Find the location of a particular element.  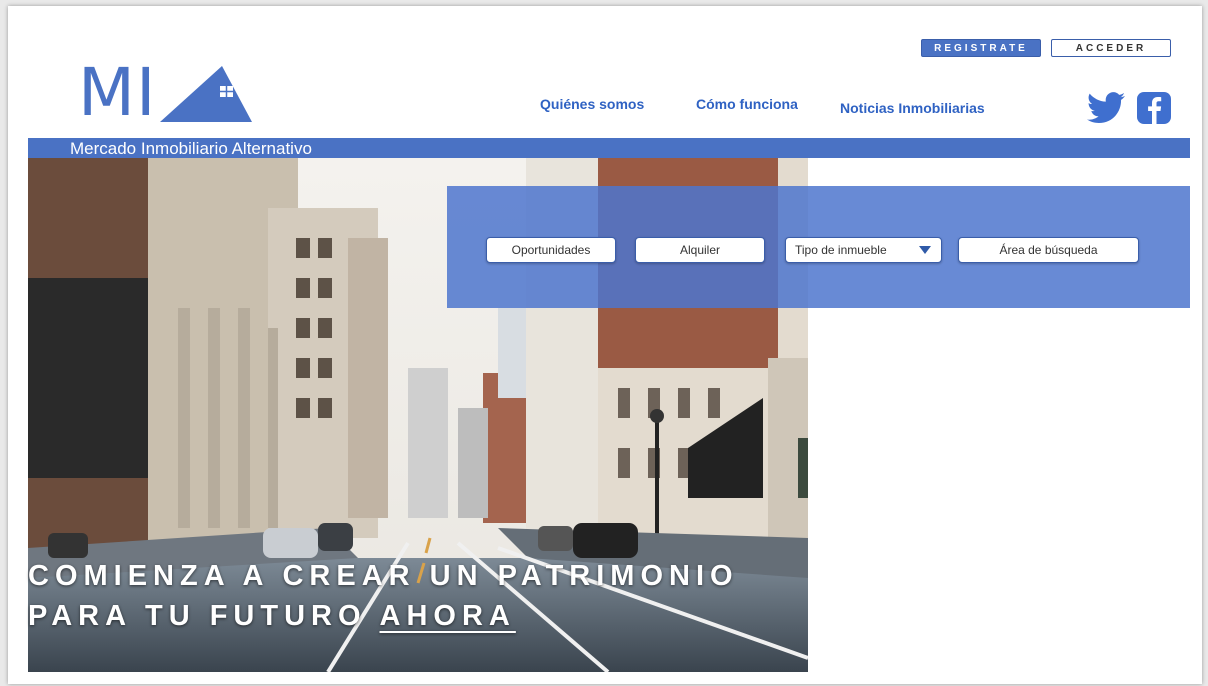

login-button: ACCEDER is located at coordinates (1111, 48).